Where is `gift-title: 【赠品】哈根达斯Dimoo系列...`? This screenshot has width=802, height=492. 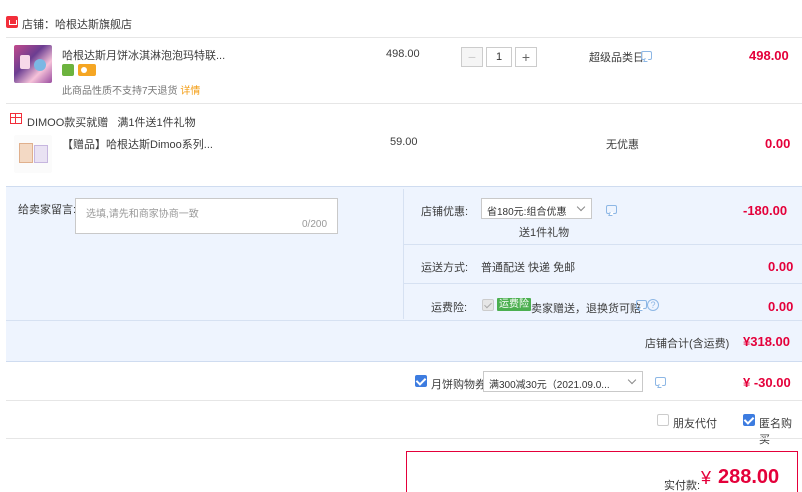
gift-title: 【赠品】哈根达斯Dimoo系列... is located at coordinates (137, 144).